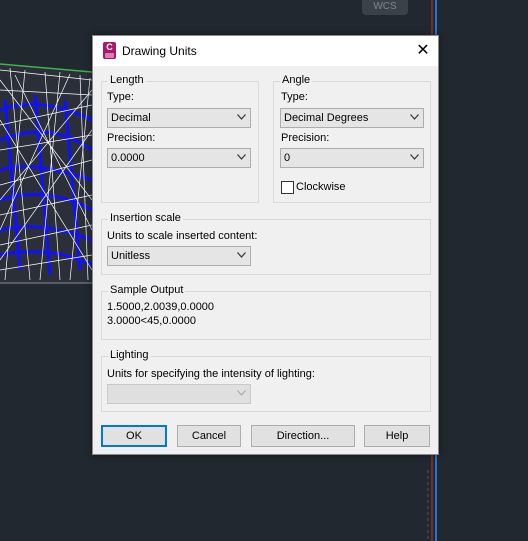 This screenshot has height=541, width=528. What do you see at coordinates (179, 394) in the screenshot?
I see `lighting-units-select` at bounding box center [179, 394].